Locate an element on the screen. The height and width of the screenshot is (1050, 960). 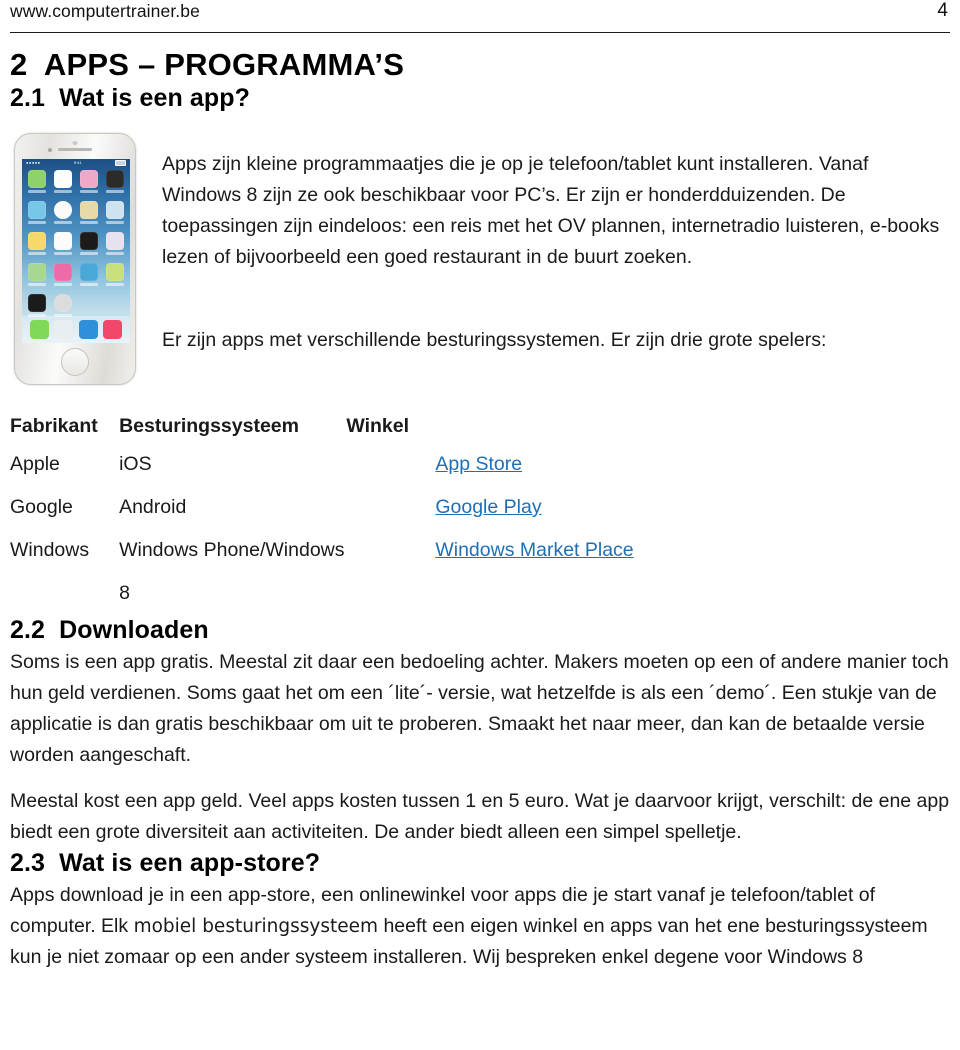
cell-besturingssysteem: Windows Phone/Windows 8 is located at coordinates (232, 571).